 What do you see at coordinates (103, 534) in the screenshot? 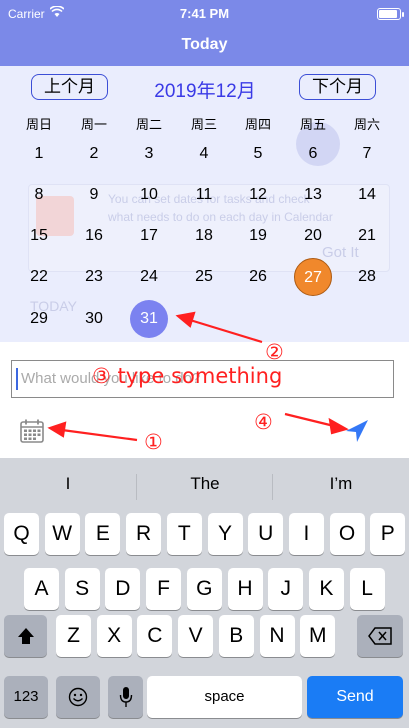
I see `key-e: E` at bounding box center [103, 534].